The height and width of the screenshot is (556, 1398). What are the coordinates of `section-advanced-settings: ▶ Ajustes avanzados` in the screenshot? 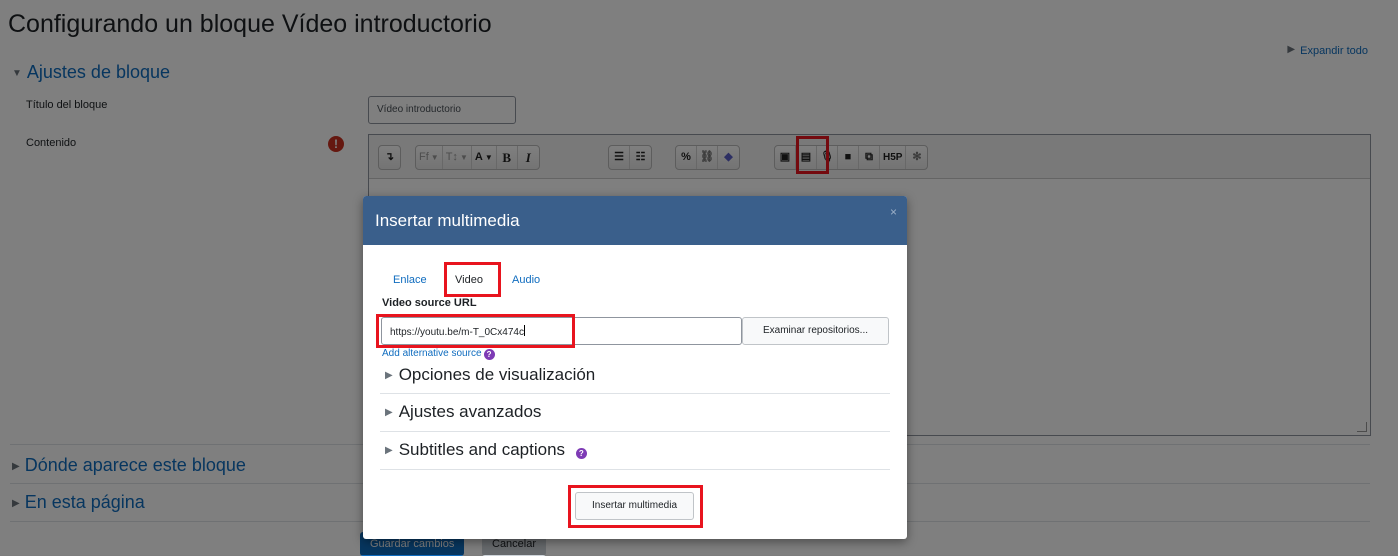 It's located at (463, 412).